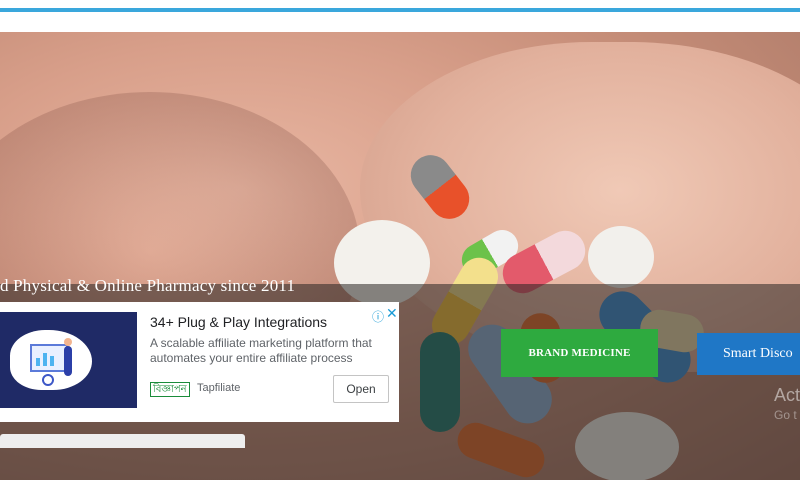  What do you see at coordinates (219, 388) in the screenshot?
I see `ad-advertiser: Tapfiliate` at bounding box center [219, 388].